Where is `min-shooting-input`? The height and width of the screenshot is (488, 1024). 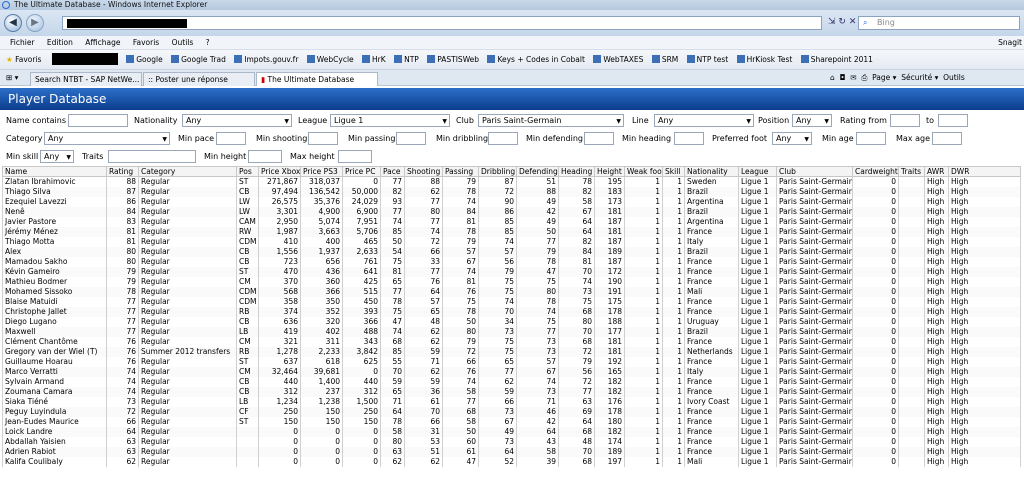
min-shooting-input is located at coordinates (323, 138).